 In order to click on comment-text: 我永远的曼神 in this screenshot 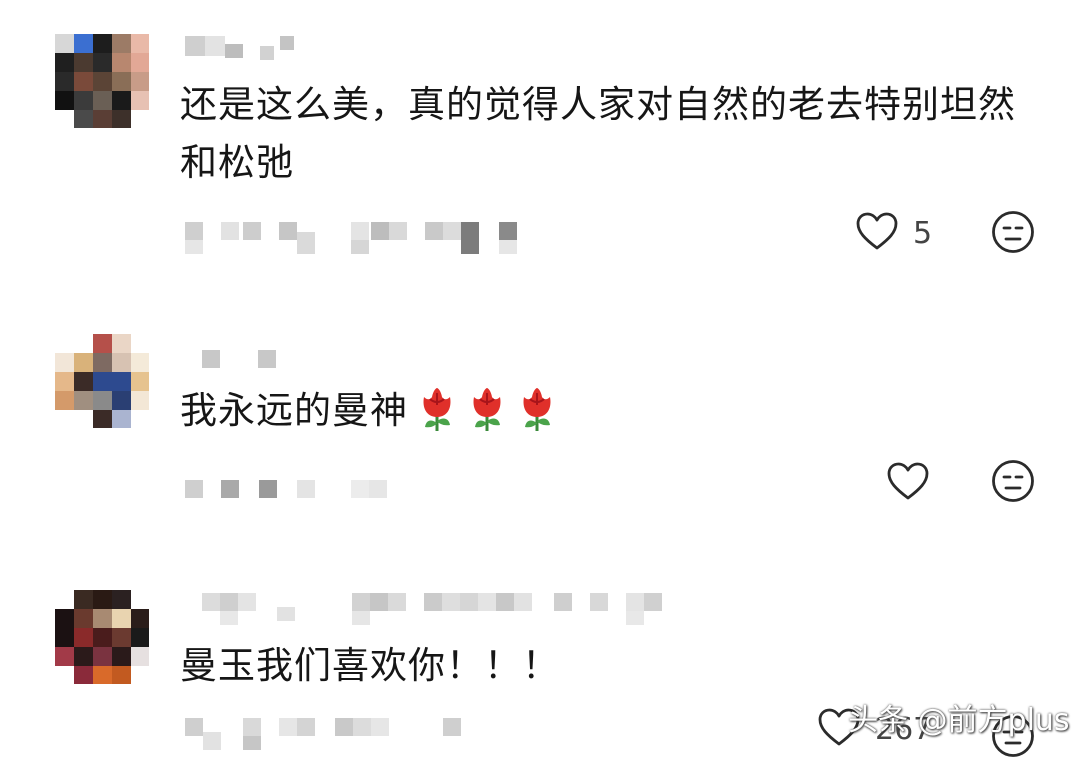, I will do `click(605, 411)`.